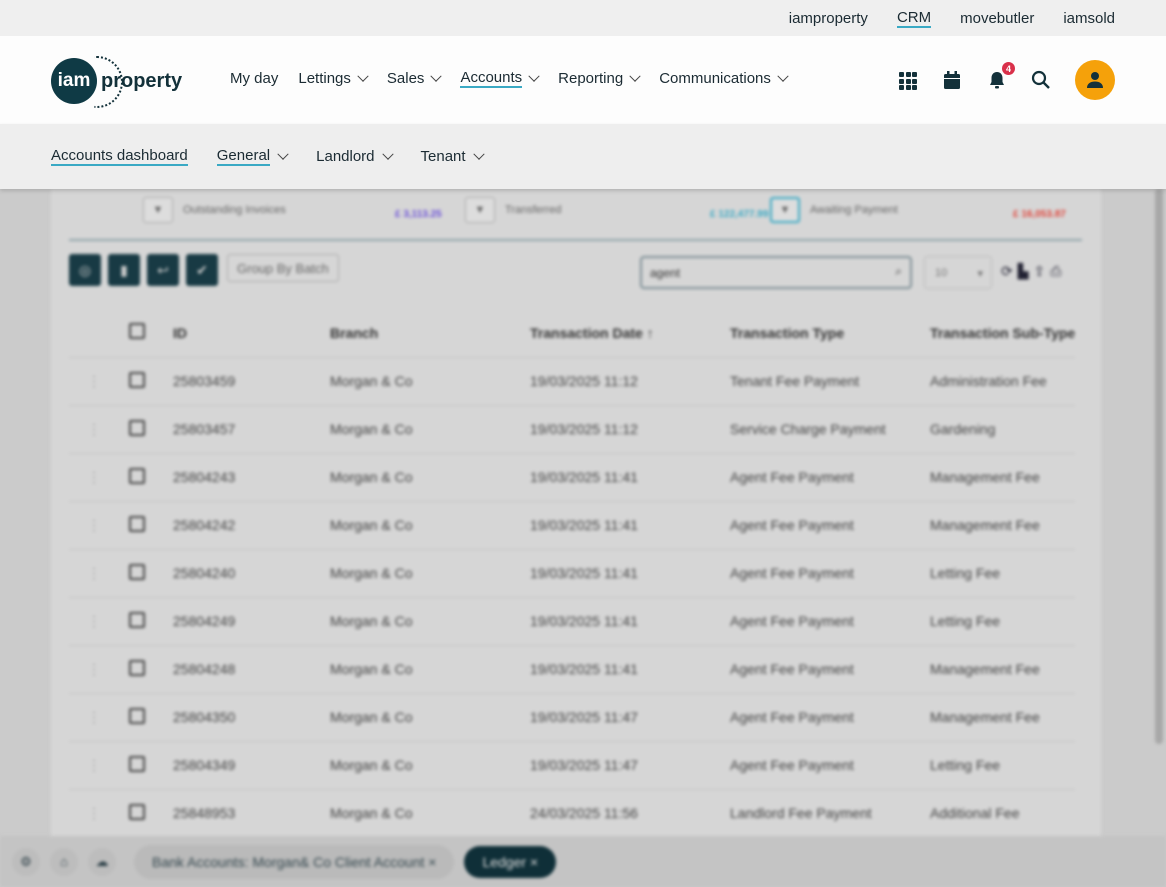 Image resolution: width=1166 pixels, height=887 pixels. What do you see at coordinates (283, 268) in the screenshot?
I see `group-by-batch-button: Group By Batch` at bounding box center [283, 268].